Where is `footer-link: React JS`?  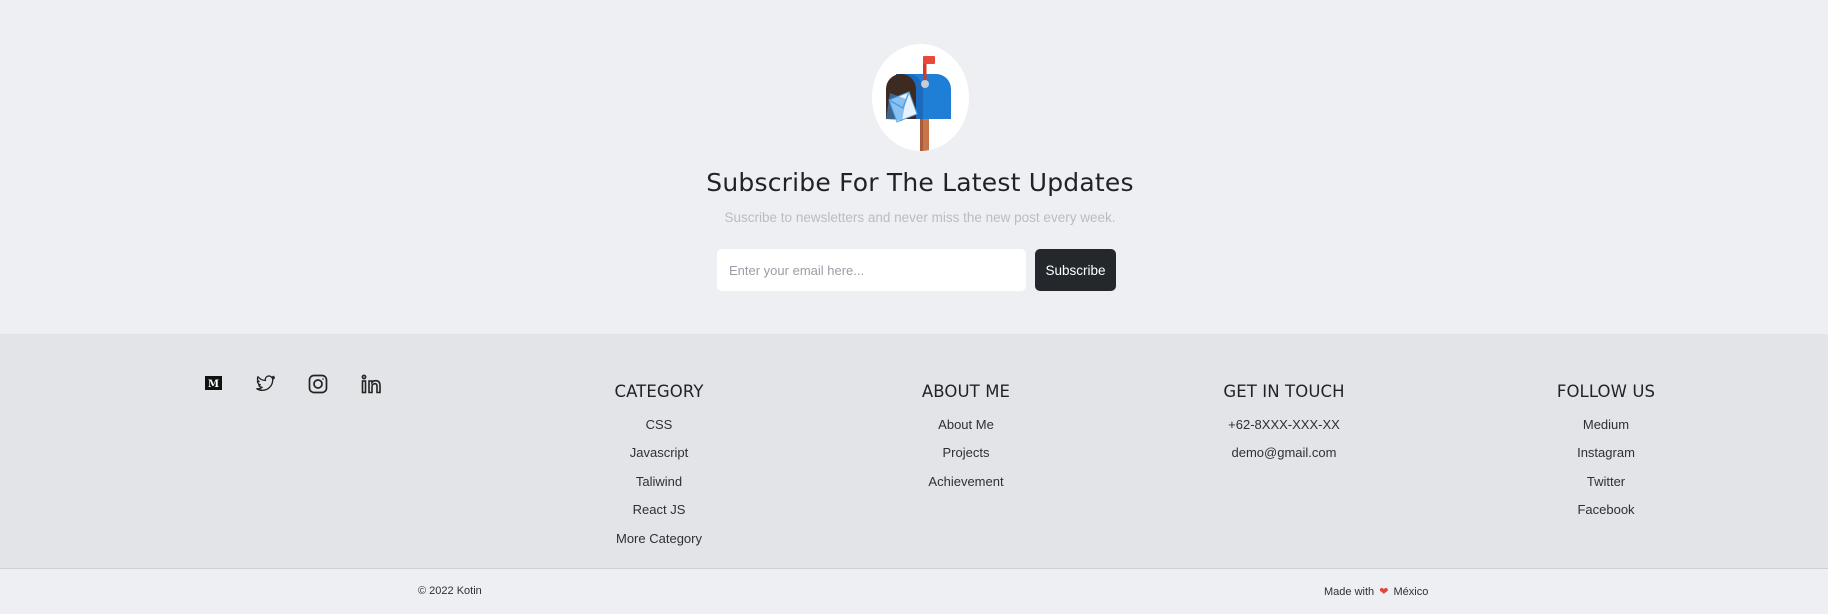
footer-link: React JS is located at coordinates (659, 513).